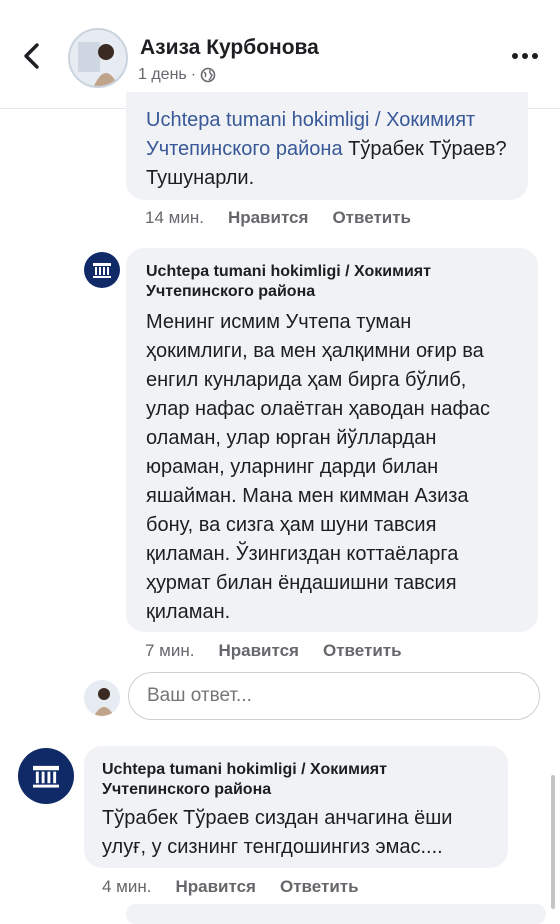  I want to click on chevron-left-icon, so click(31, 56).